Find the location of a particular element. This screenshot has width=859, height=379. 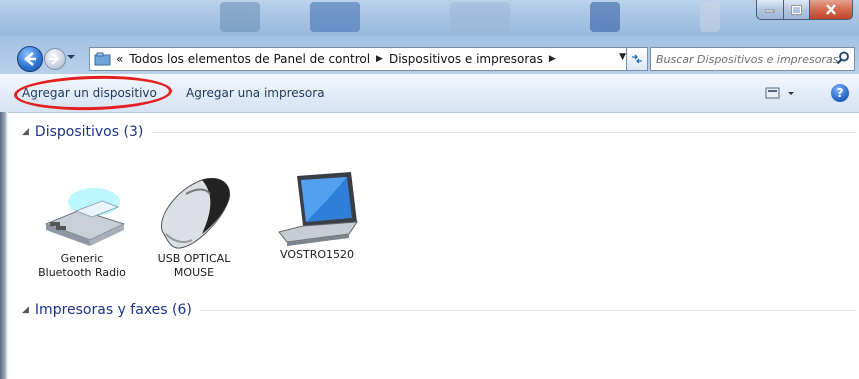

device-vostro1520: VOSTRO1520 is located at coordinates (317, 216).